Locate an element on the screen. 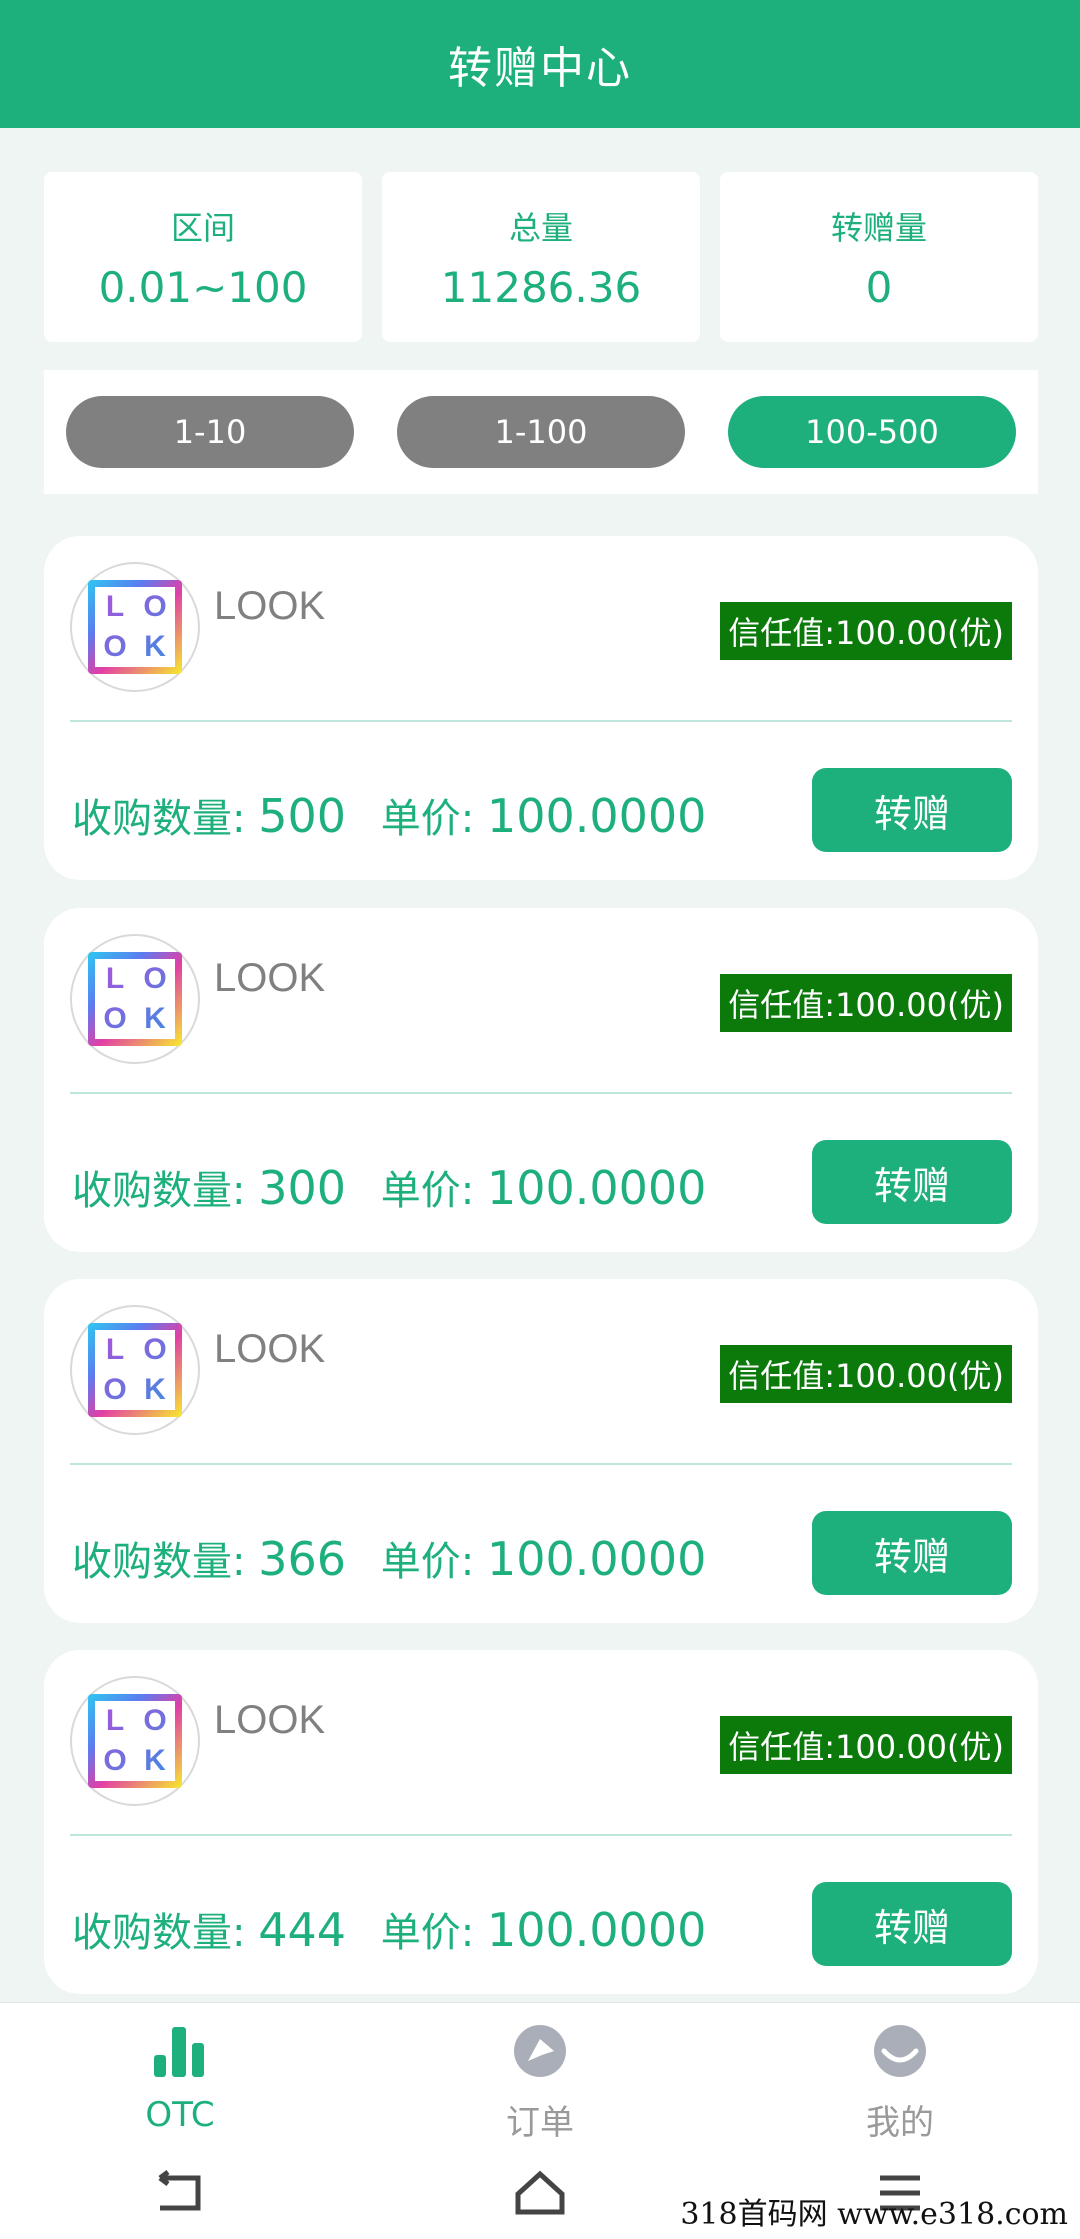 The image size is (1080, 2239). tab-otc: OTC is located at coordinates (180, 2076).